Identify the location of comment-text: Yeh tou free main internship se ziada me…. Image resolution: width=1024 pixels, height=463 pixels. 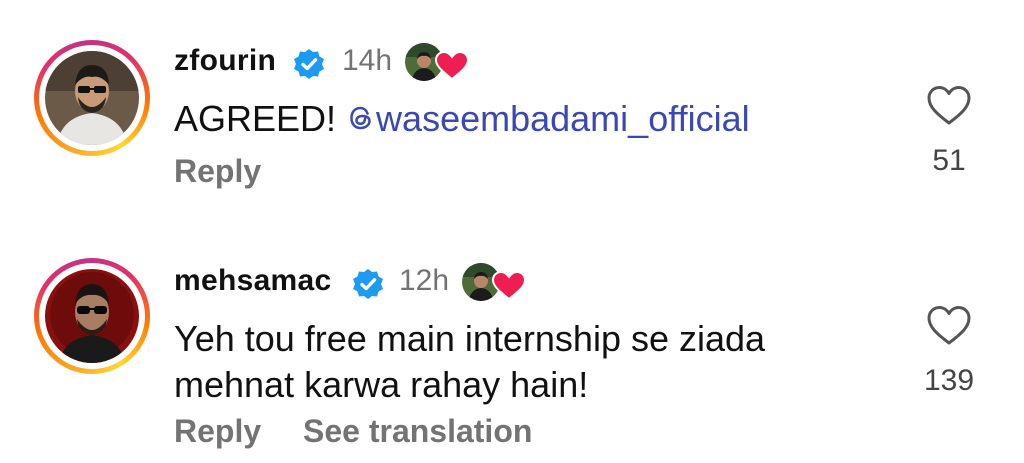
(470, 361).